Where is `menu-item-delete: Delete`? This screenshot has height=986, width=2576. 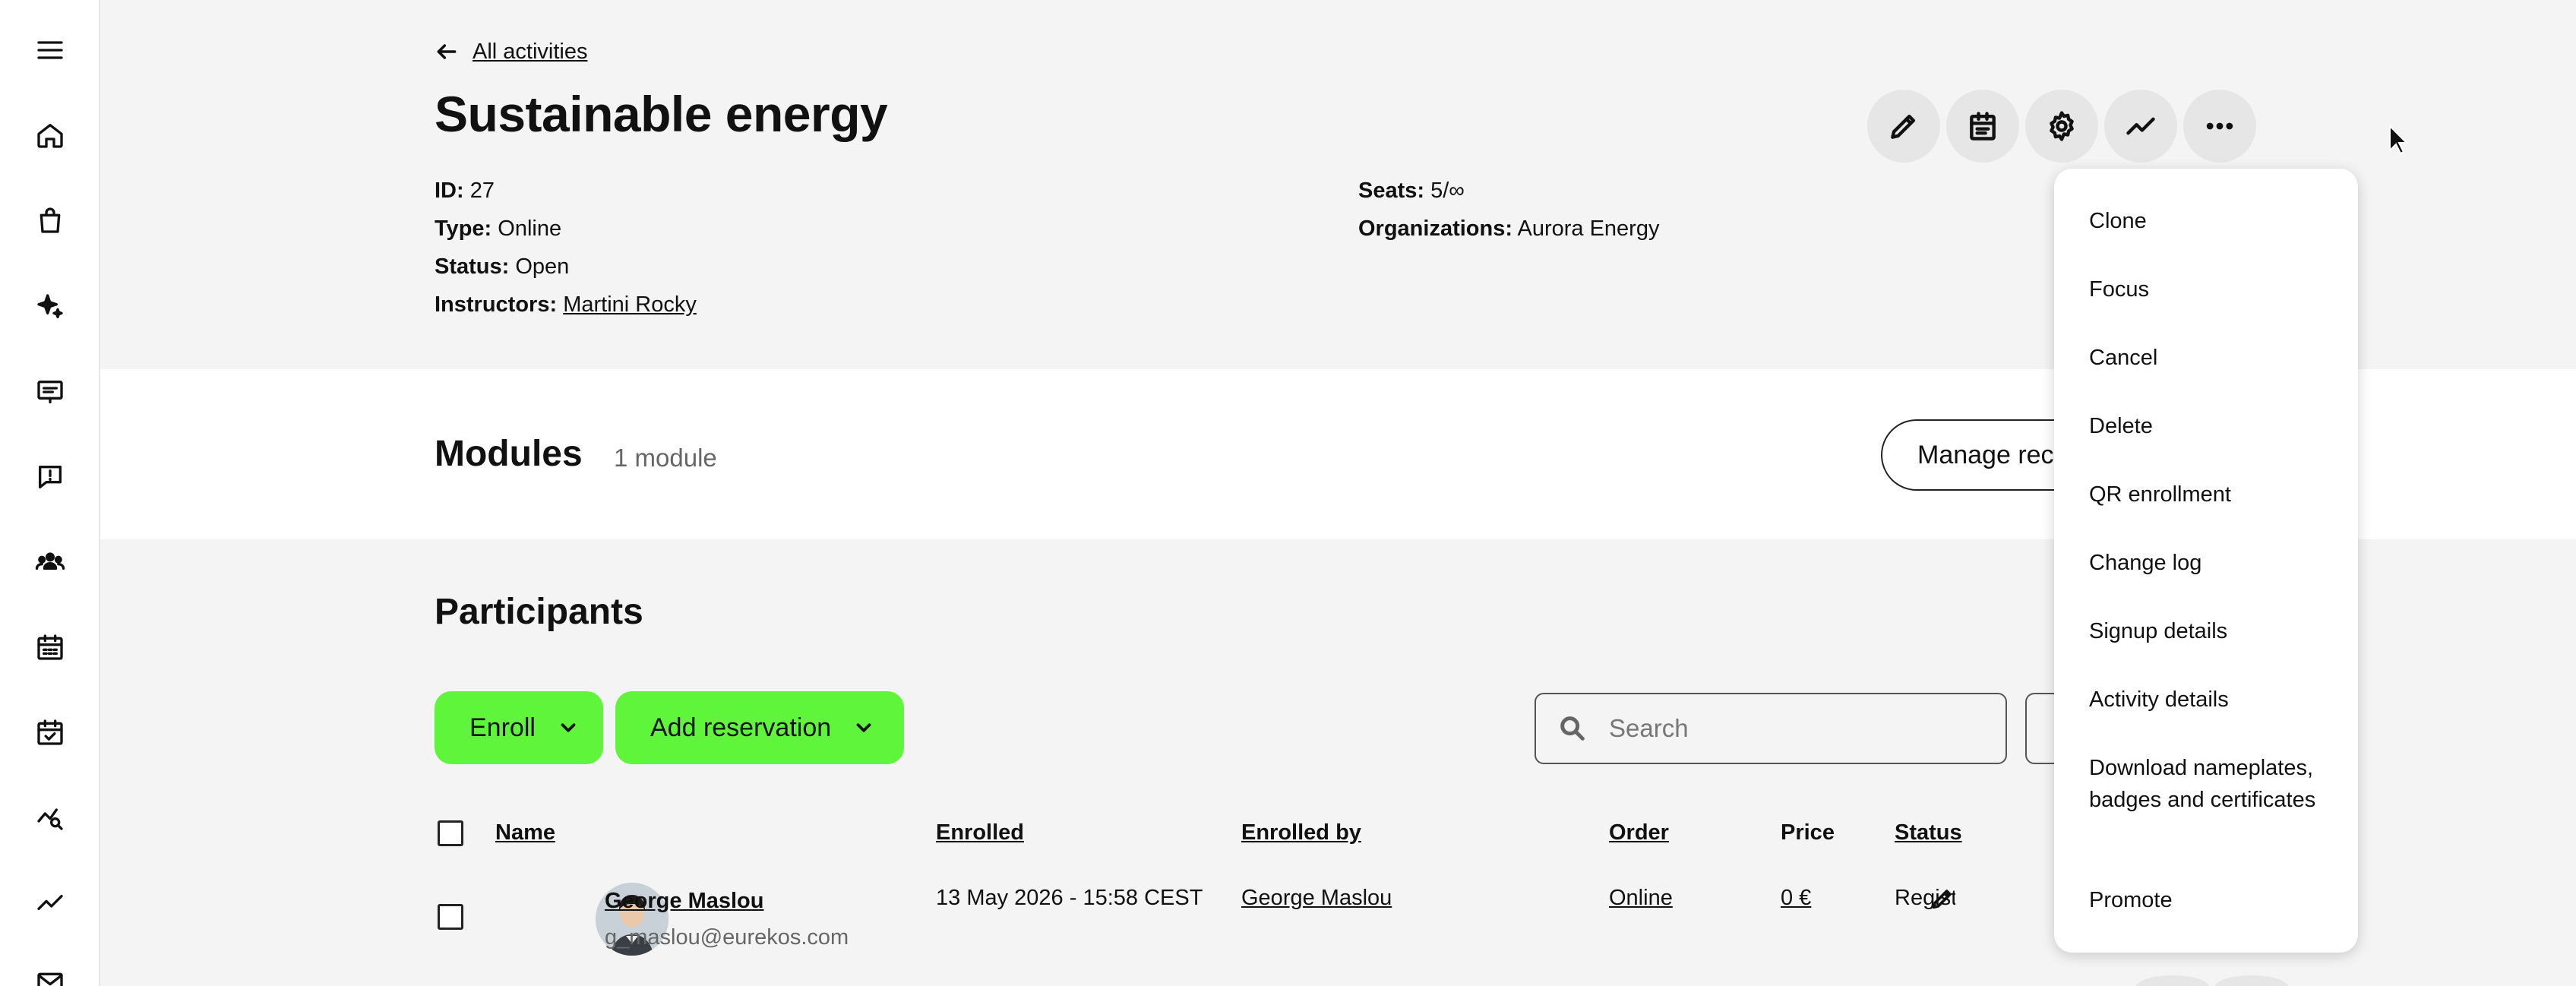 menu-item-delete: Delete is located at coordinates (2212, 426).